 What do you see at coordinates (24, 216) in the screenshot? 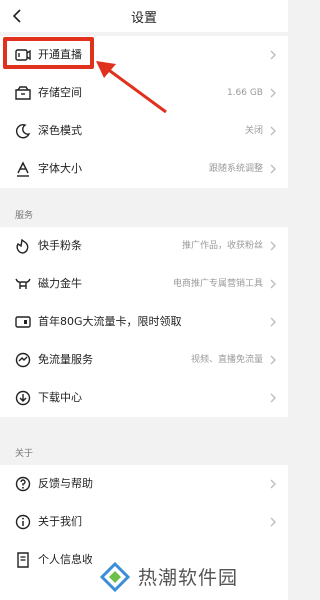
I see `section-title-service: 服务` at bounding box center [24, 216].